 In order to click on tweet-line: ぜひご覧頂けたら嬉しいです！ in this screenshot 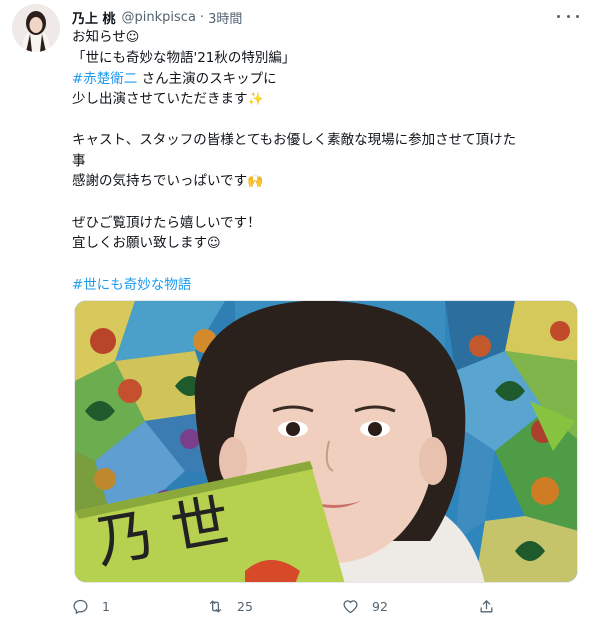, I will do `click(326, 223)`.